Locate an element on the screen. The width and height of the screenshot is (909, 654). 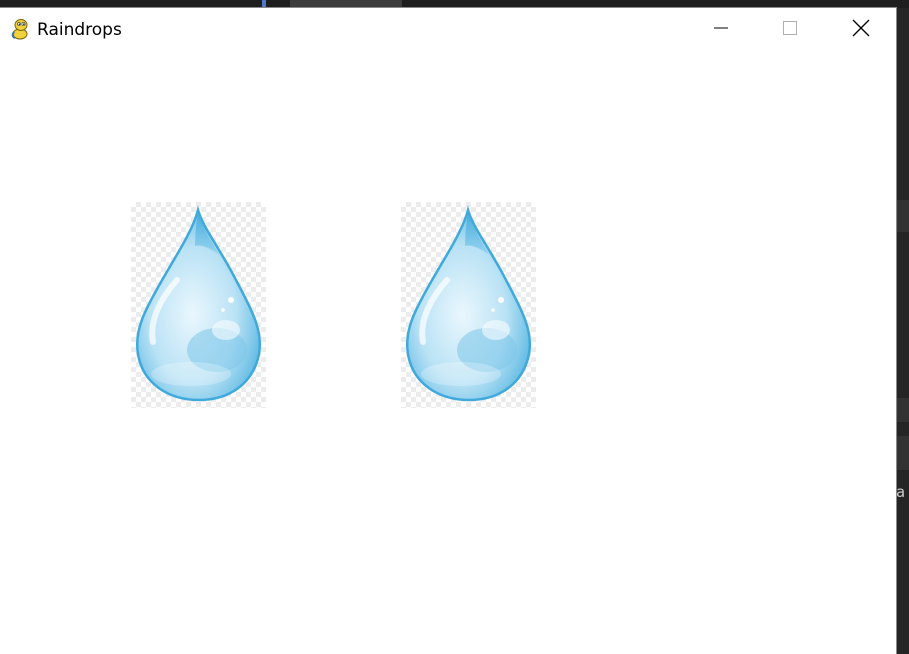
background-editor-edge is located at coordinates (902, 331).